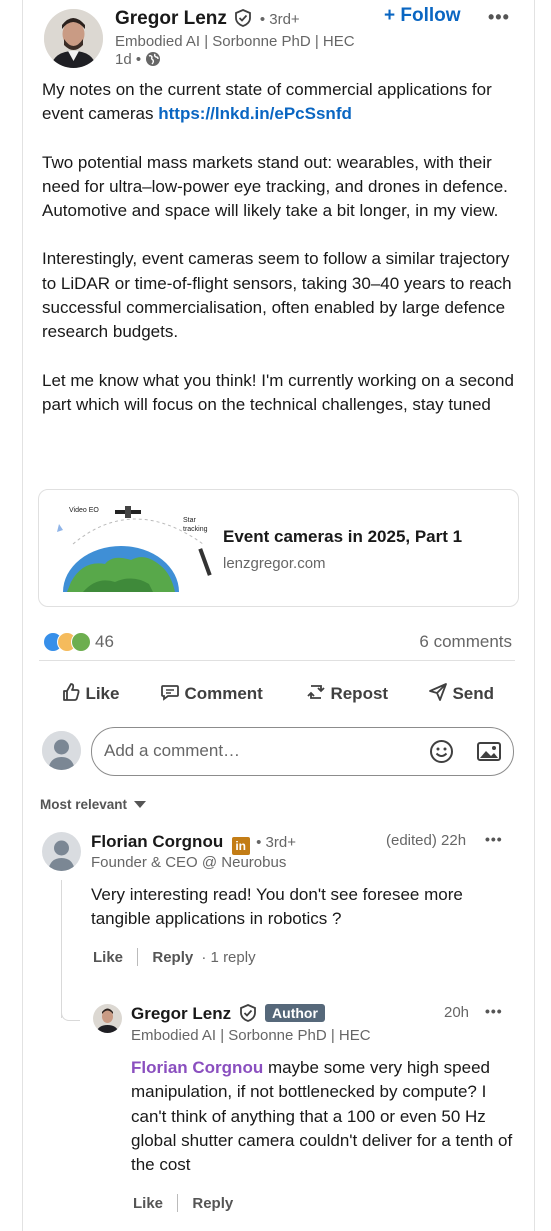 This screenshot has height=1231, width=551. I want to click on comment-label: Comment, so click(223, 693).